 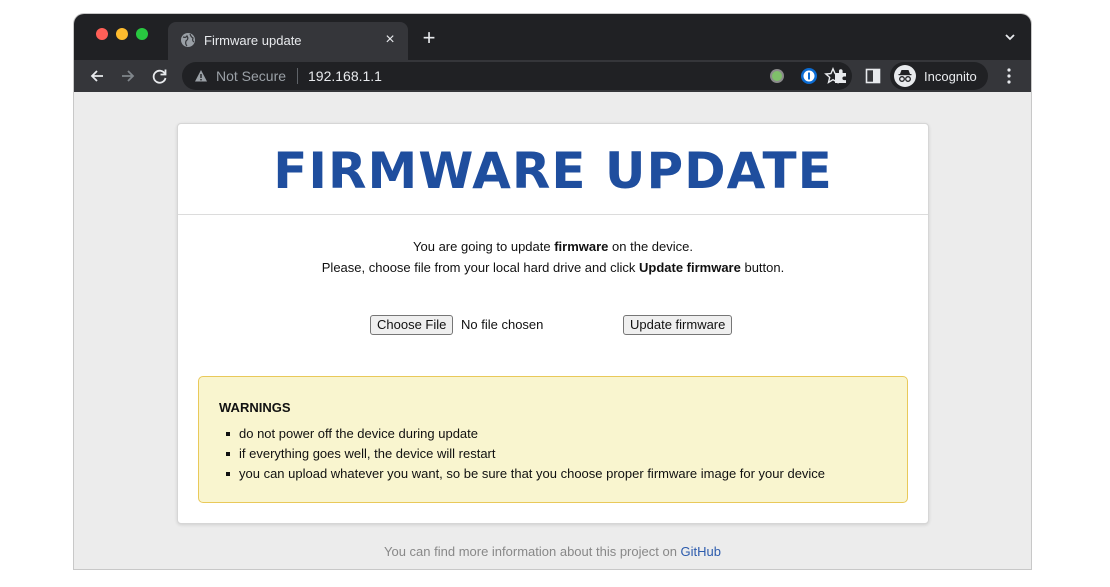 What do you see at coordinates (297, 76) in the screenshot?
I see `omnibox-separator` at bounding box center [297, 76].